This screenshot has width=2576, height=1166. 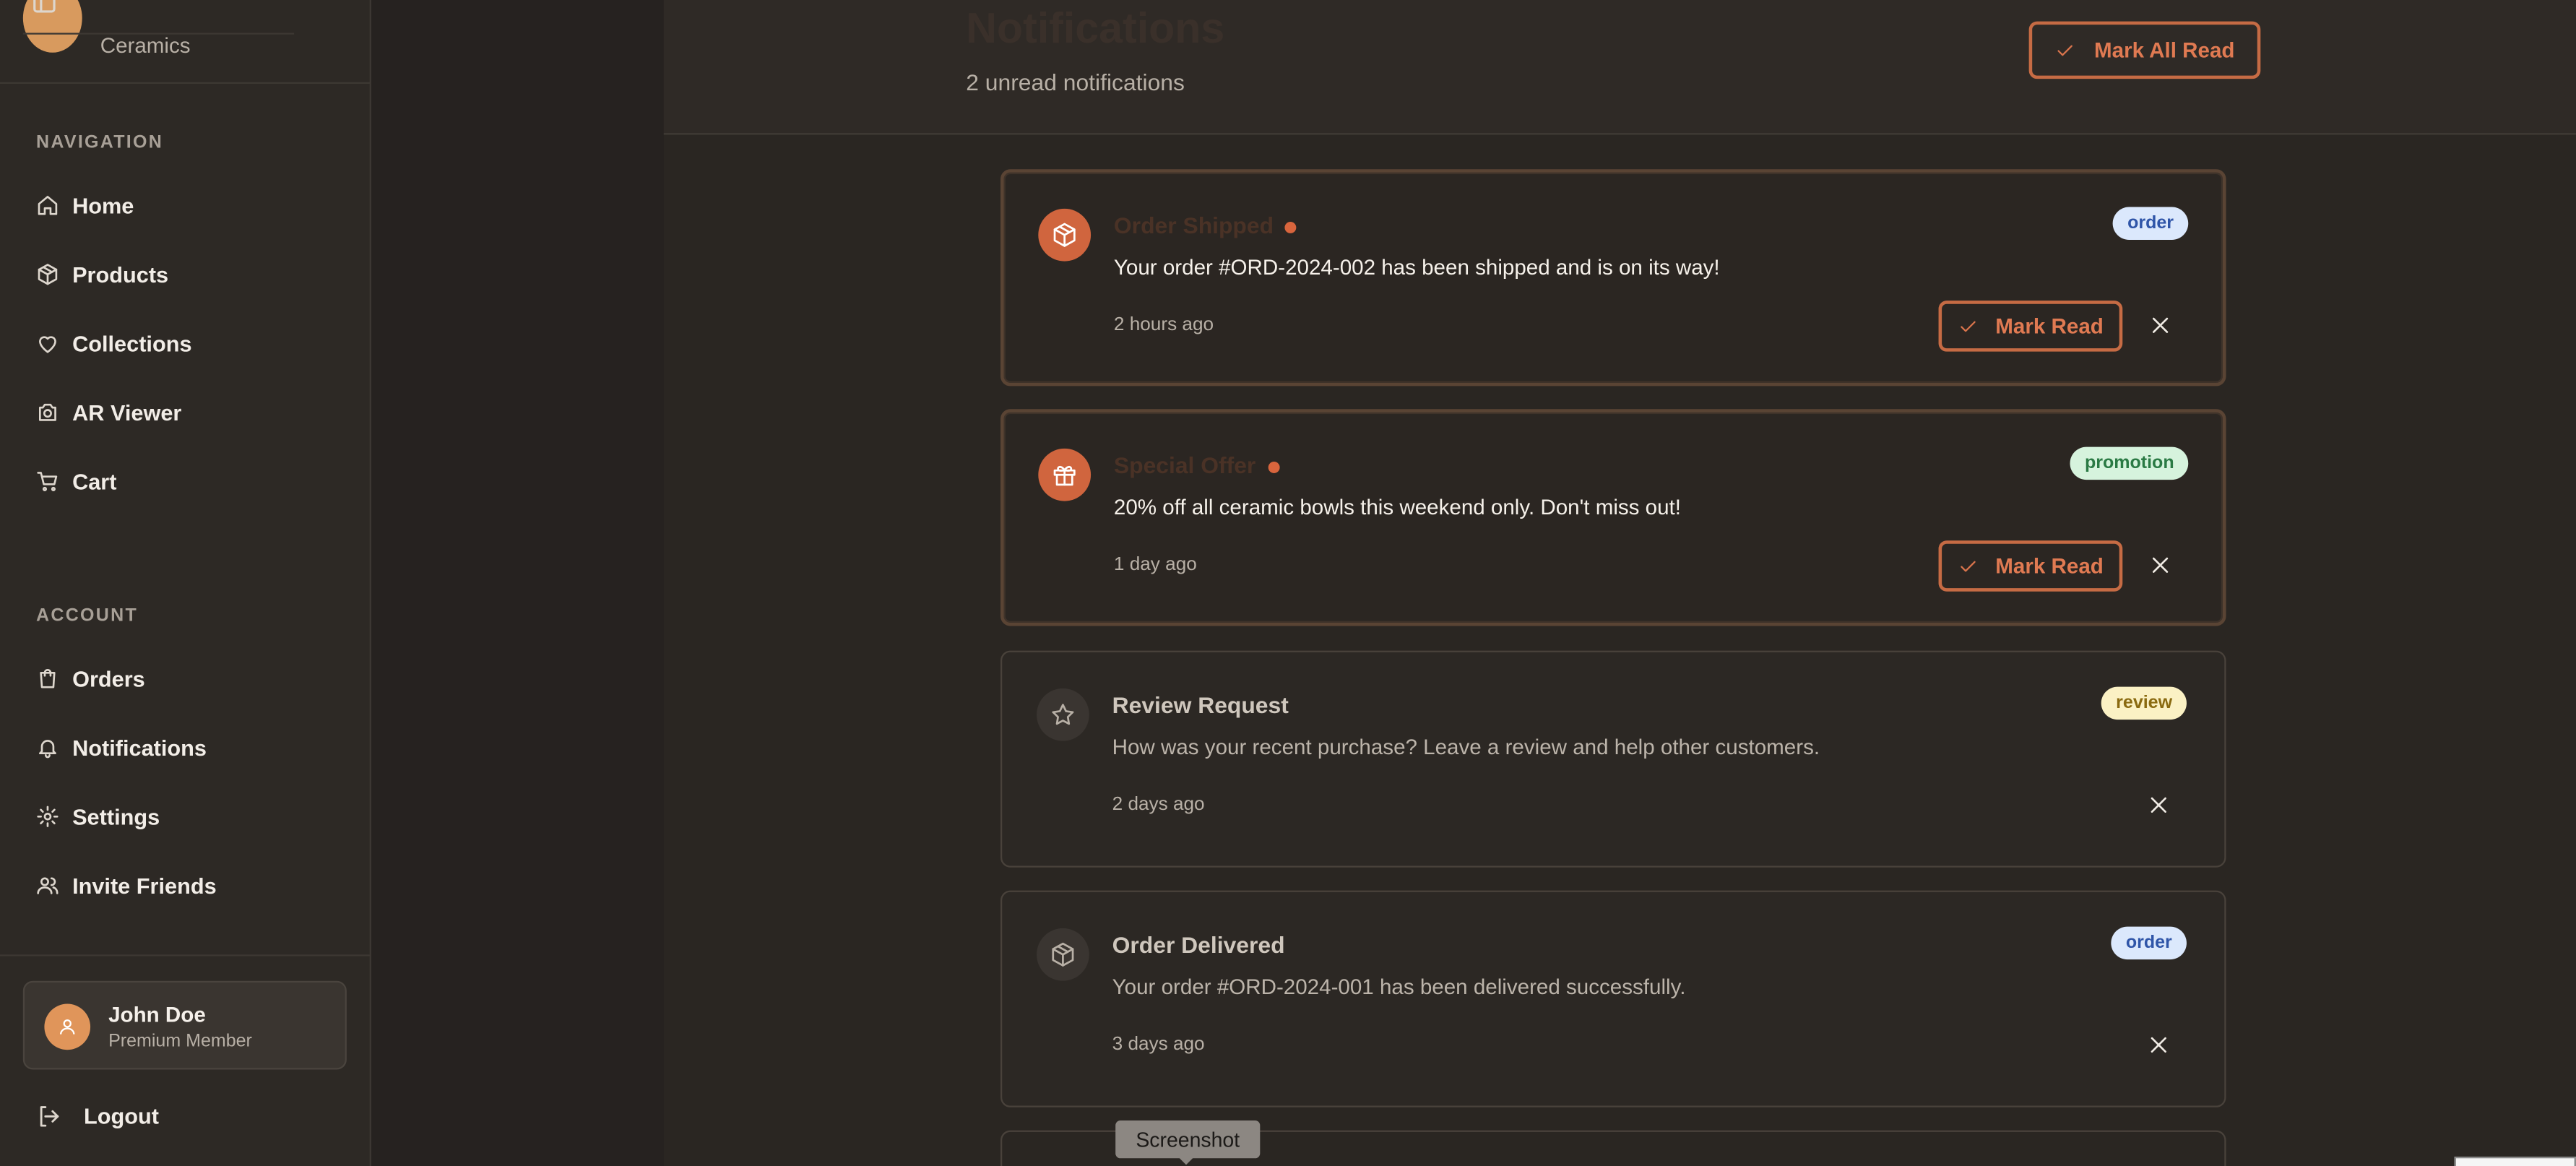 What do you see at coordinates (1075, 82) in the screenshot?
I see `unread-count: 2 unread notifications` at bounding box center [1075, 82].